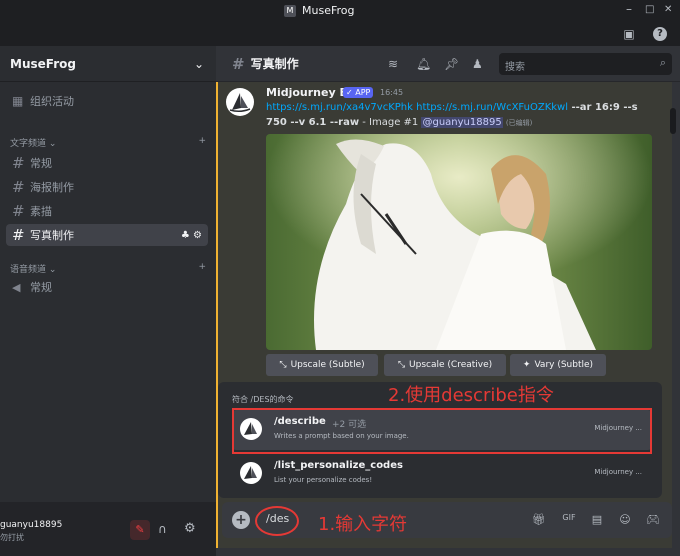 This screenshot has width=680, height=556. What do you see at coordinates (107, 187) in the screenshot?
I see `sidebar-item-poster: # 海报制作` at bounding box center [107, 187].